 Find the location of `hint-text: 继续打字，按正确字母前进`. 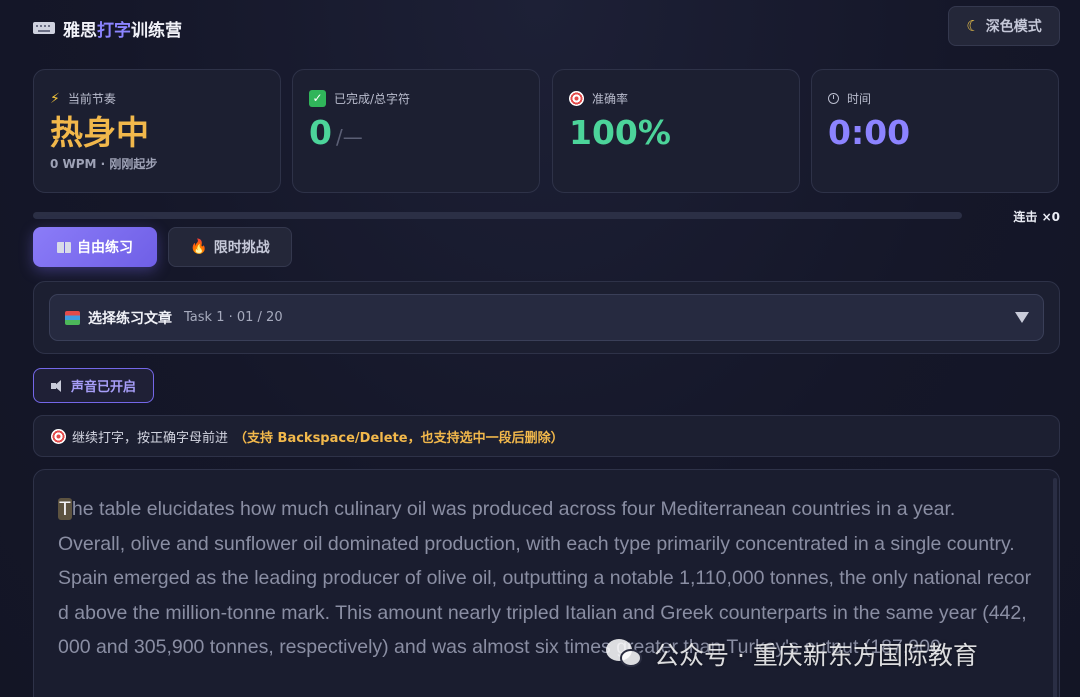

hint-text: 继续打字，按正确字母前进 is located at coordinates (150, 438).